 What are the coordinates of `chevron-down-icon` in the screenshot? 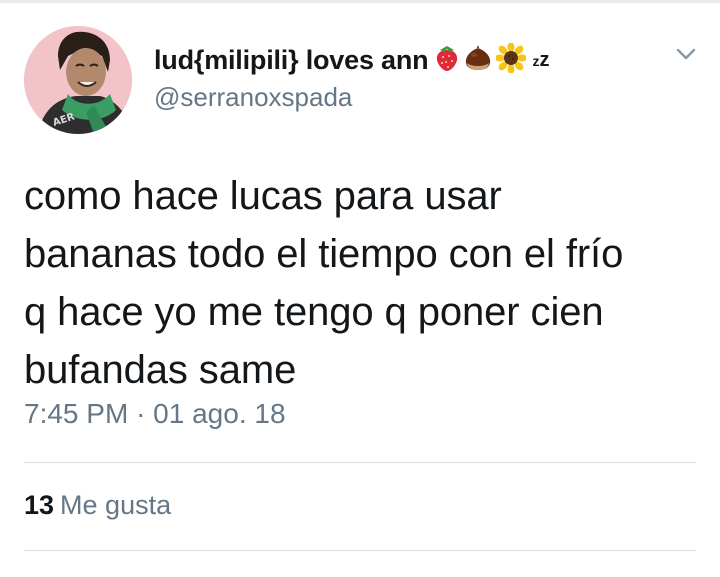 It's located at (686, 54).